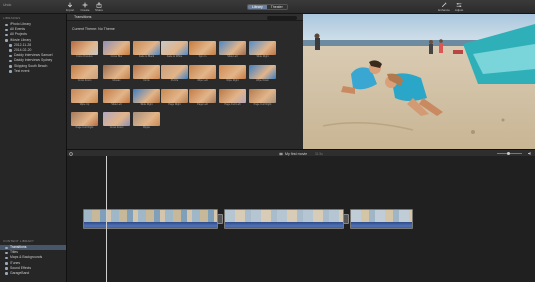  Describe the element at coordinates (7, 5) in the screenshot. I see `undo-button: Undo` at that location.